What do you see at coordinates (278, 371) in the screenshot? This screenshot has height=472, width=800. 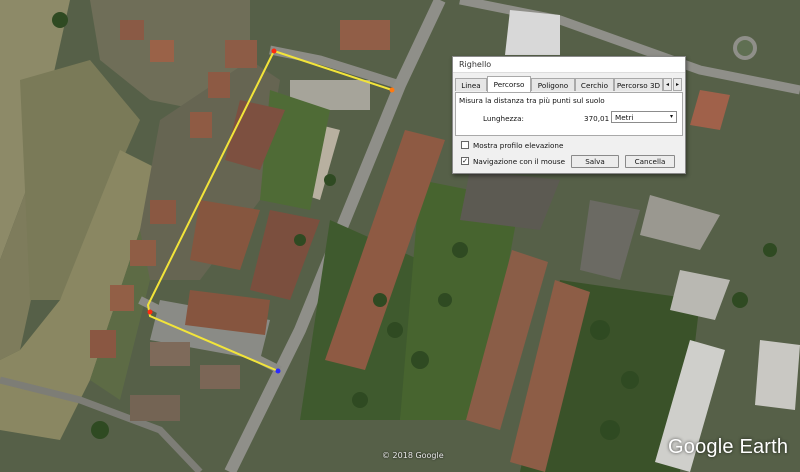 I see `path-endpoint` at bounding box center [278, 371].